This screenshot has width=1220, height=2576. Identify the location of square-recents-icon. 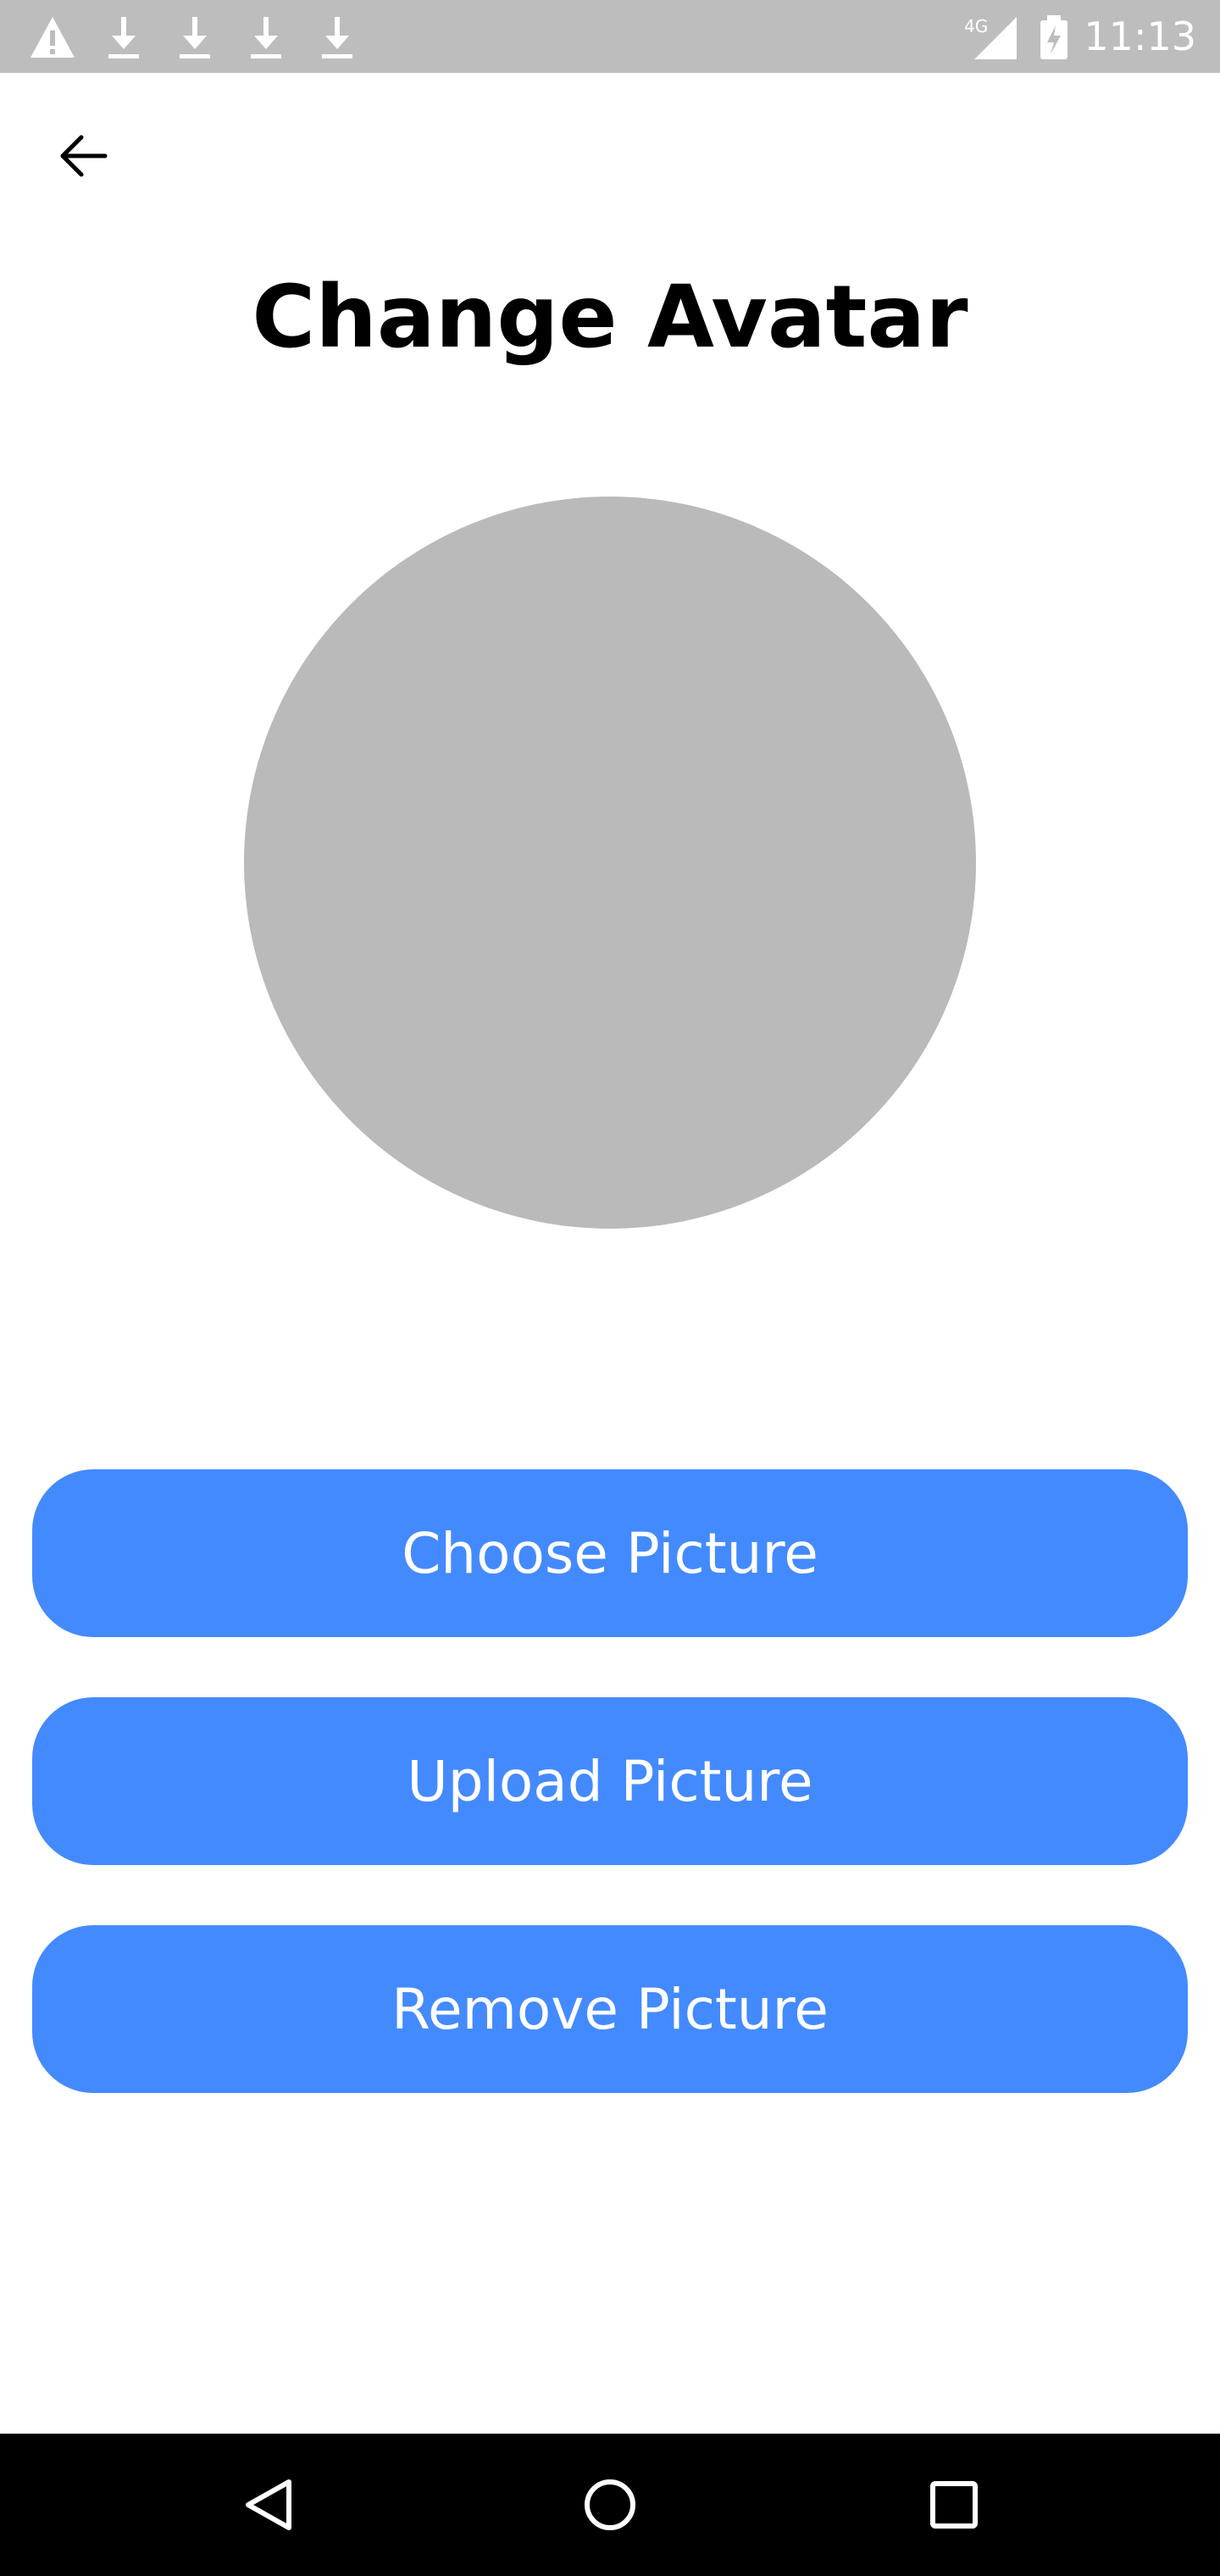
(954, 2505).